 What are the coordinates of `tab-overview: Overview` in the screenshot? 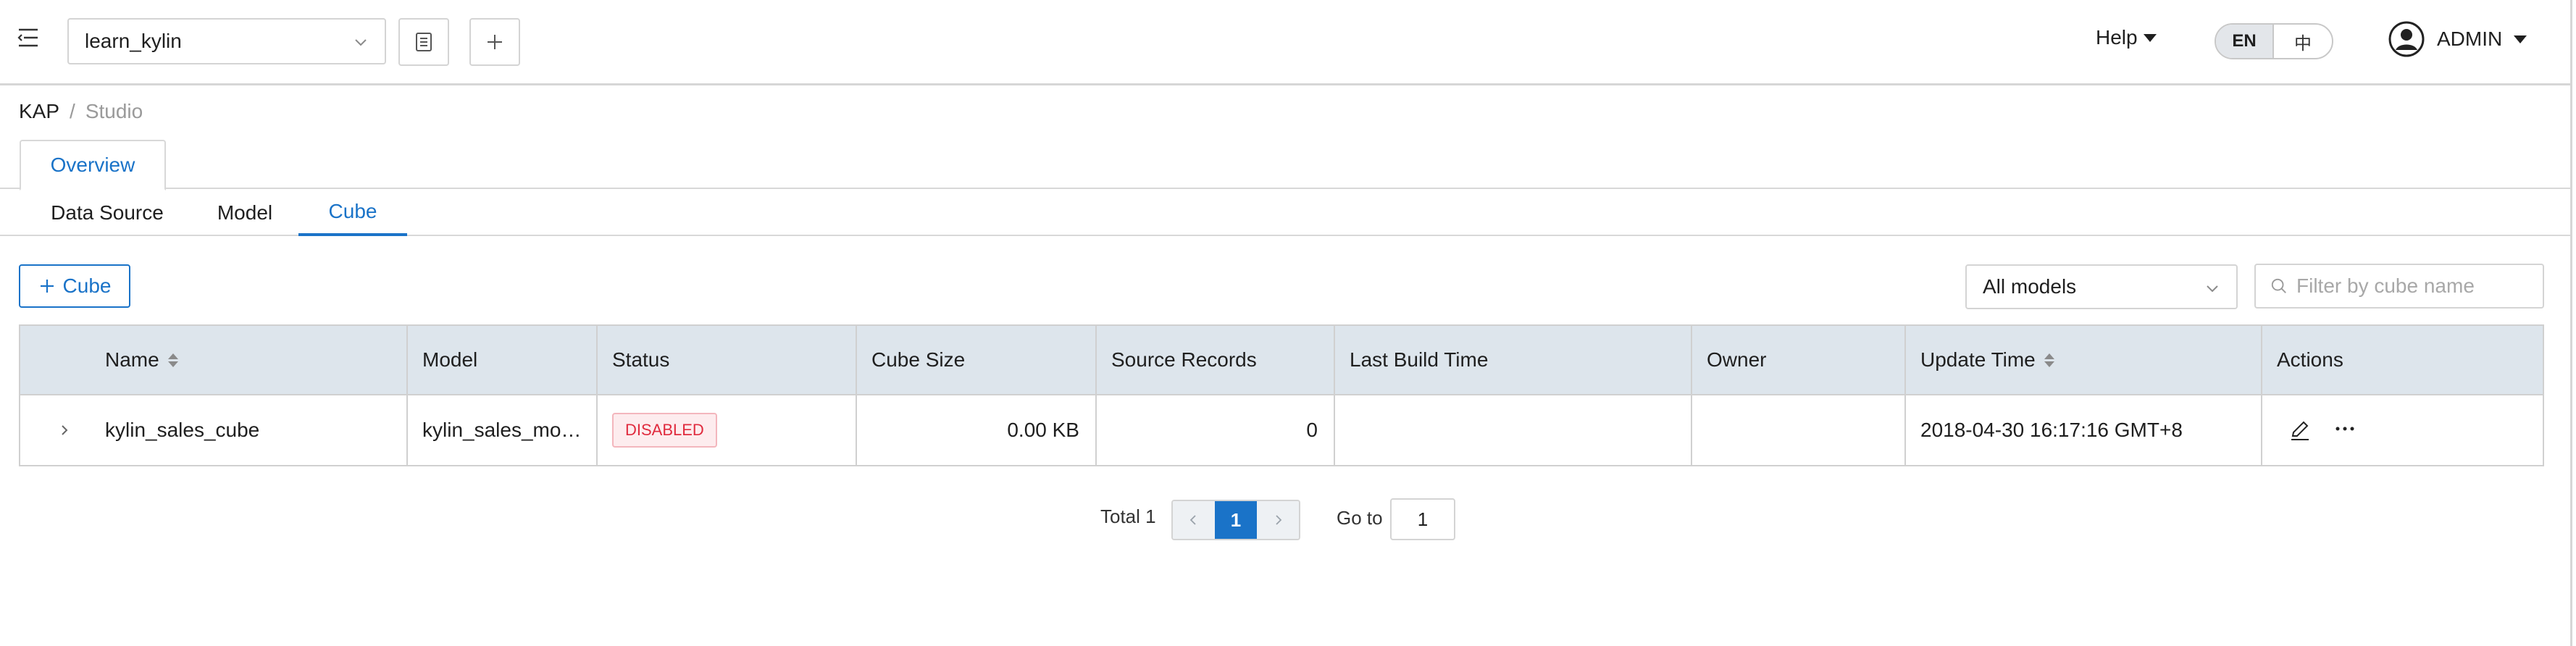 It's located at (93, 165).